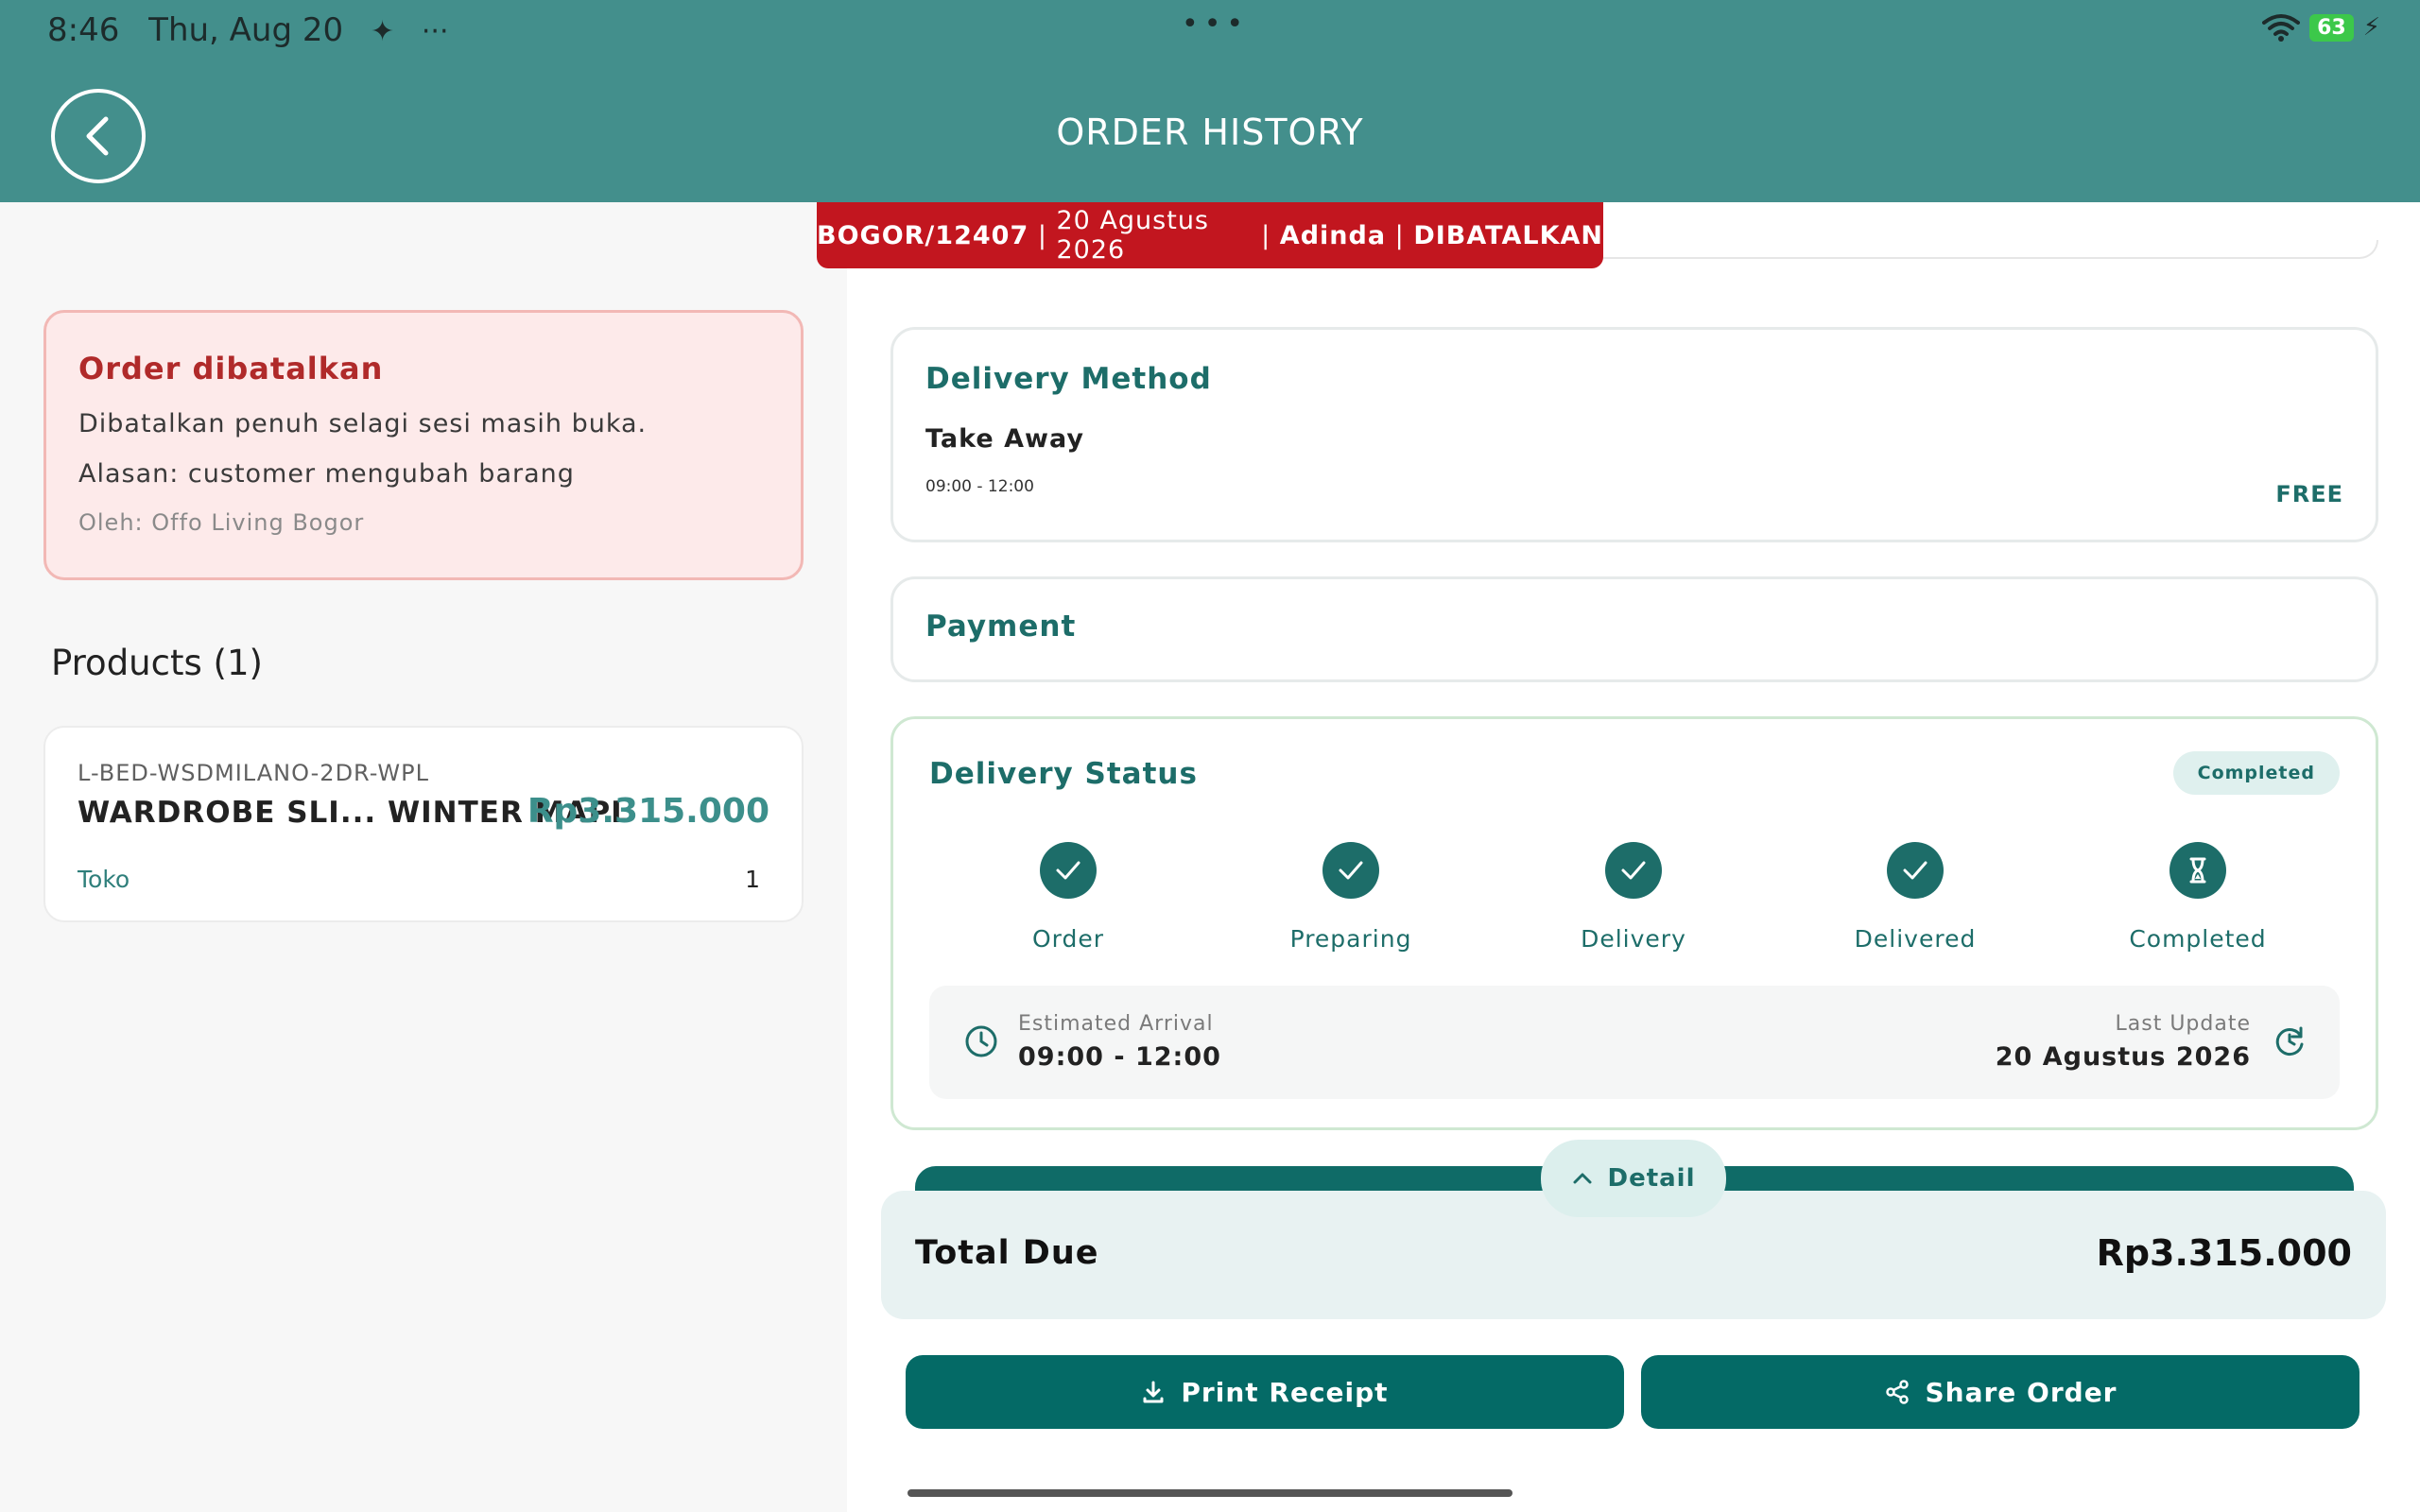 The image size is (2420, 1512). What do you see at coordinates (2198, 939) in the screenshot?
I see `step-label: Completed` at bounding box center [2198, 939].